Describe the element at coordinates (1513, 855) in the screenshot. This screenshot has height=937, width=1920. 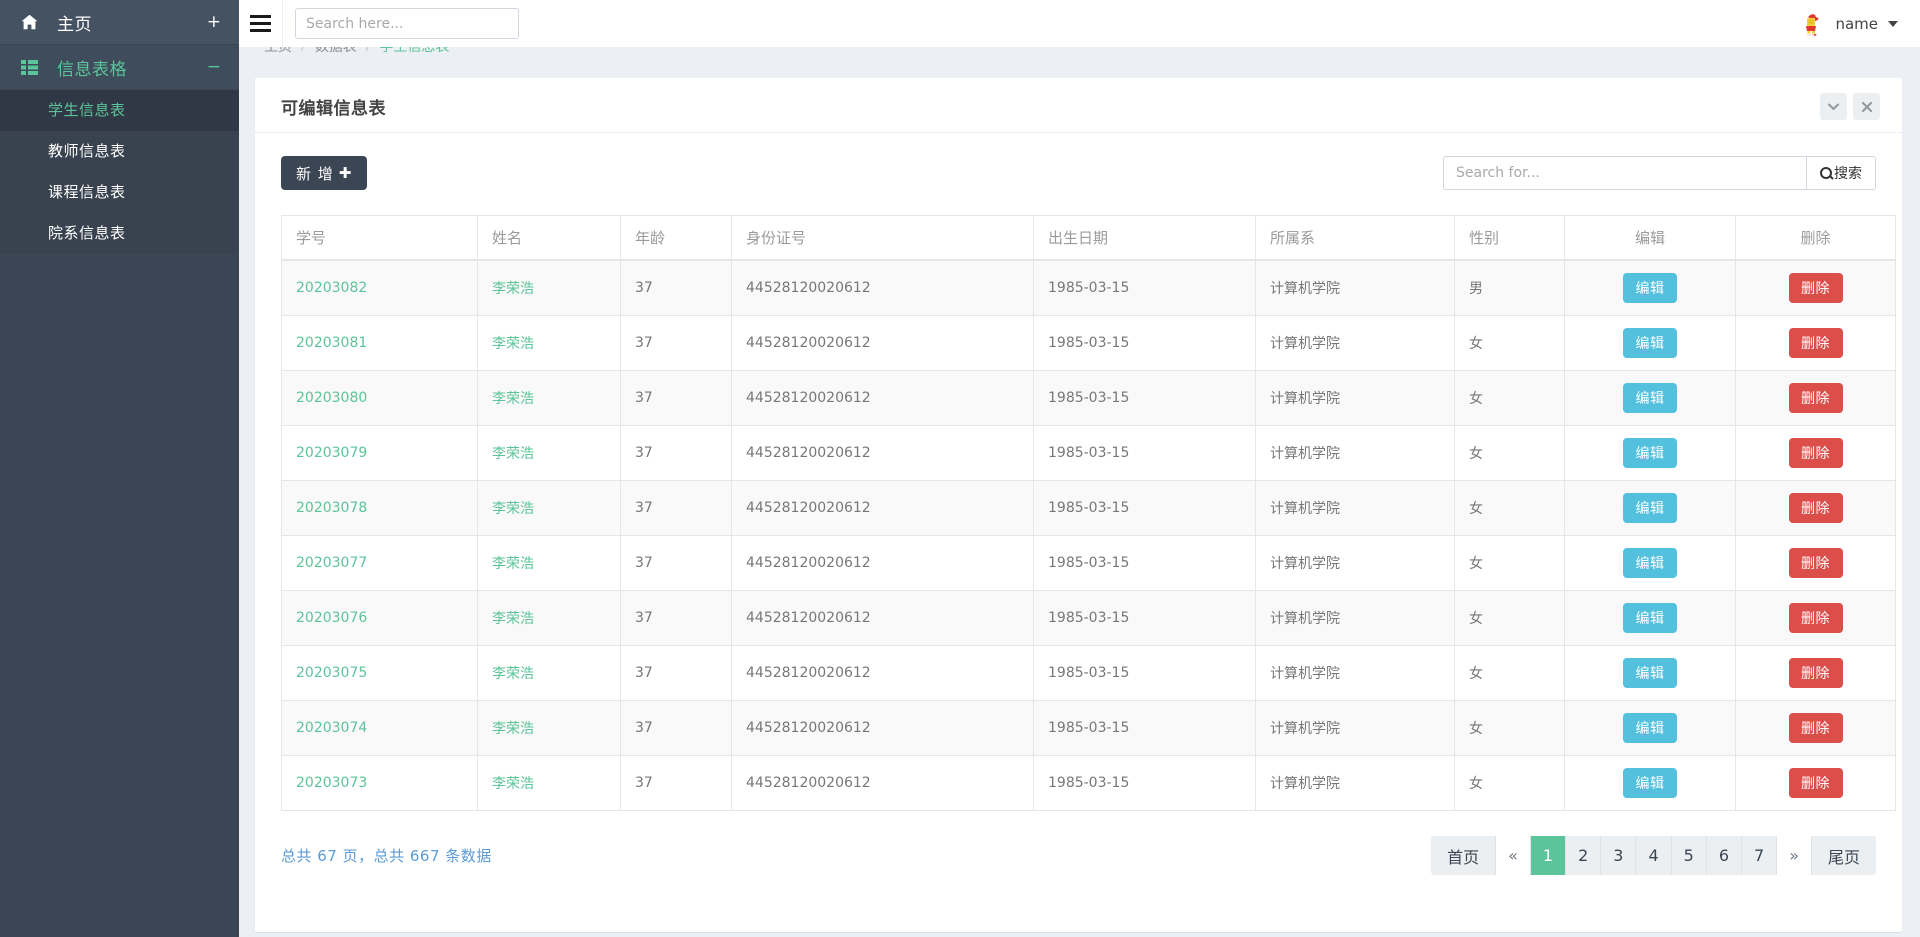
I see `pagination-item: «` at that location.